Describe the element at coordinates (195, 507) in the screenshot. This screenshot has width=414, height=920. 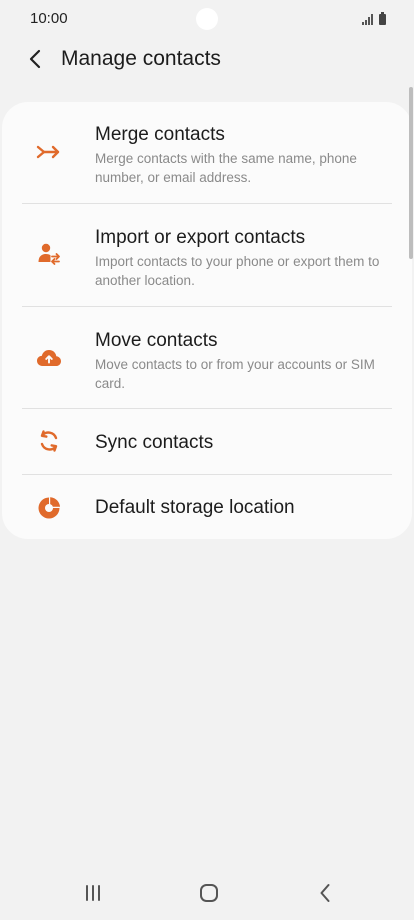
I see `default-storage-location-title: Default storage location` at that location.